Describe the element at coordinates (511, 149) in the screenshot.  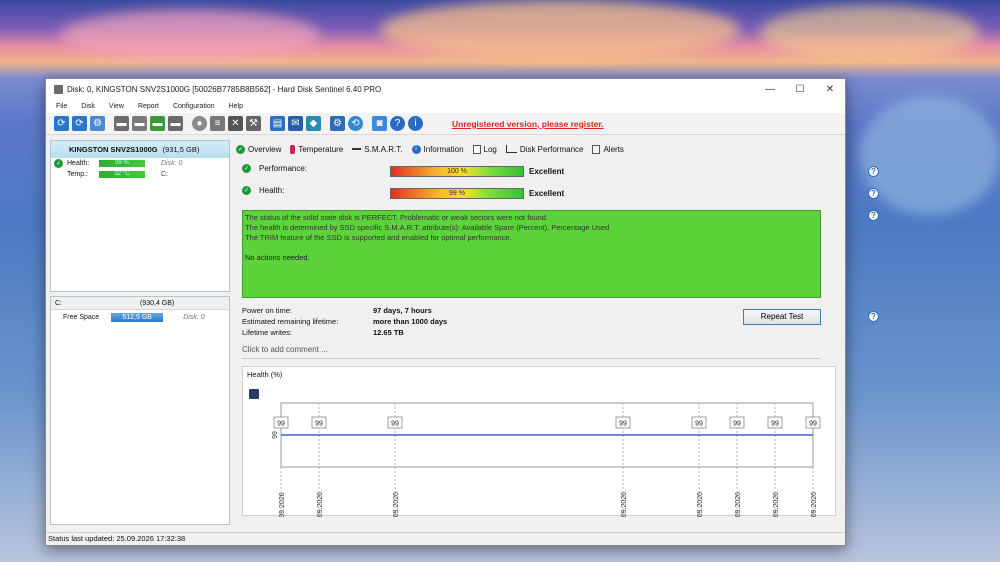
I see `chart-icon` at that location.